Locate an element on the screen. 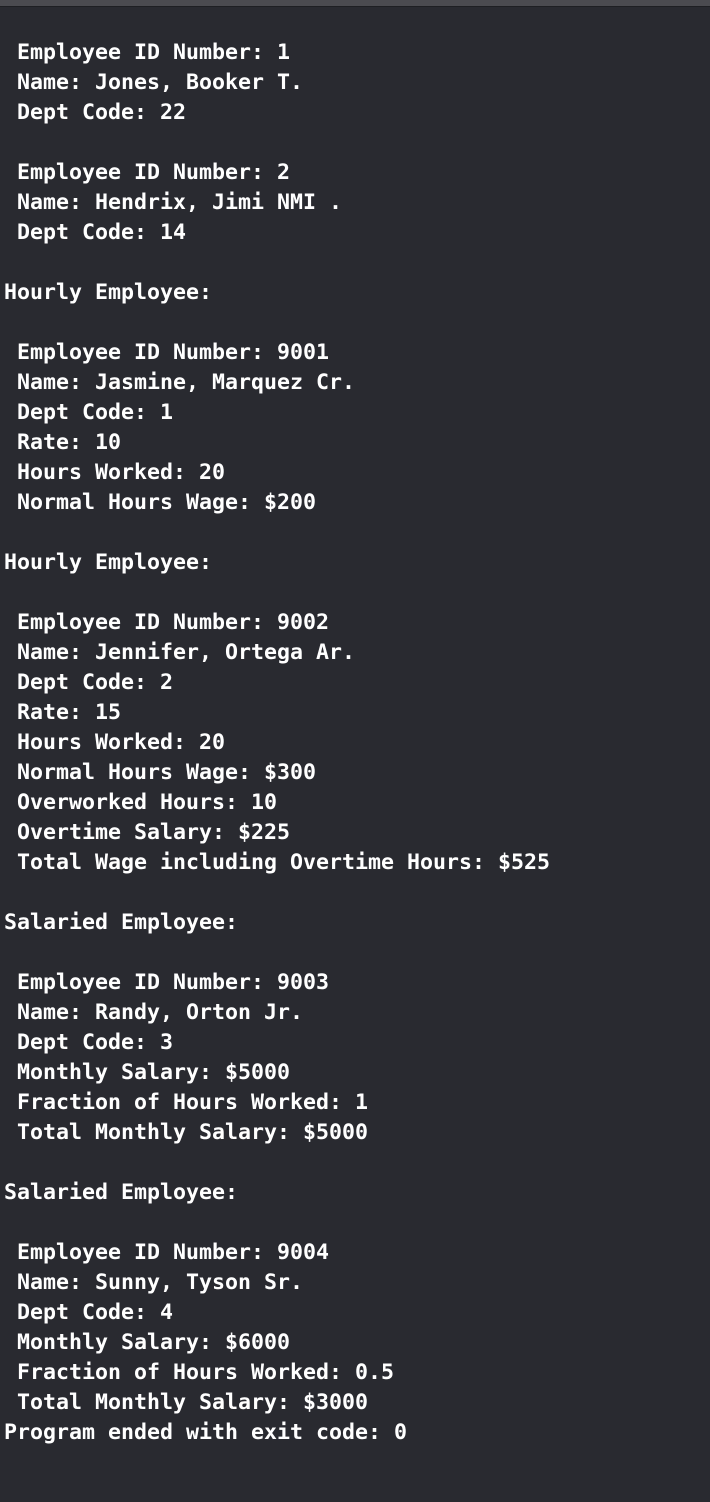  console-line: Normal Hours Wage: $200 is located at coordinates (160, 502).